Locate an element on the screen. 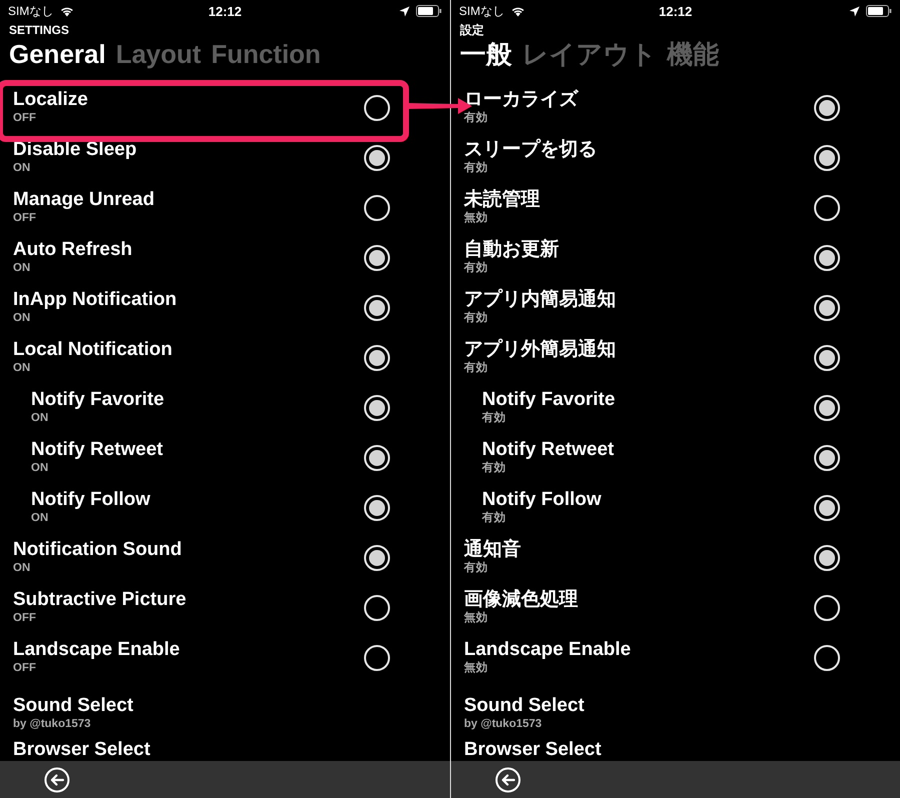 The height and width of the screenshot is (798, 900). setting-title: Disable Sleep is located at coordinates (75, 149).